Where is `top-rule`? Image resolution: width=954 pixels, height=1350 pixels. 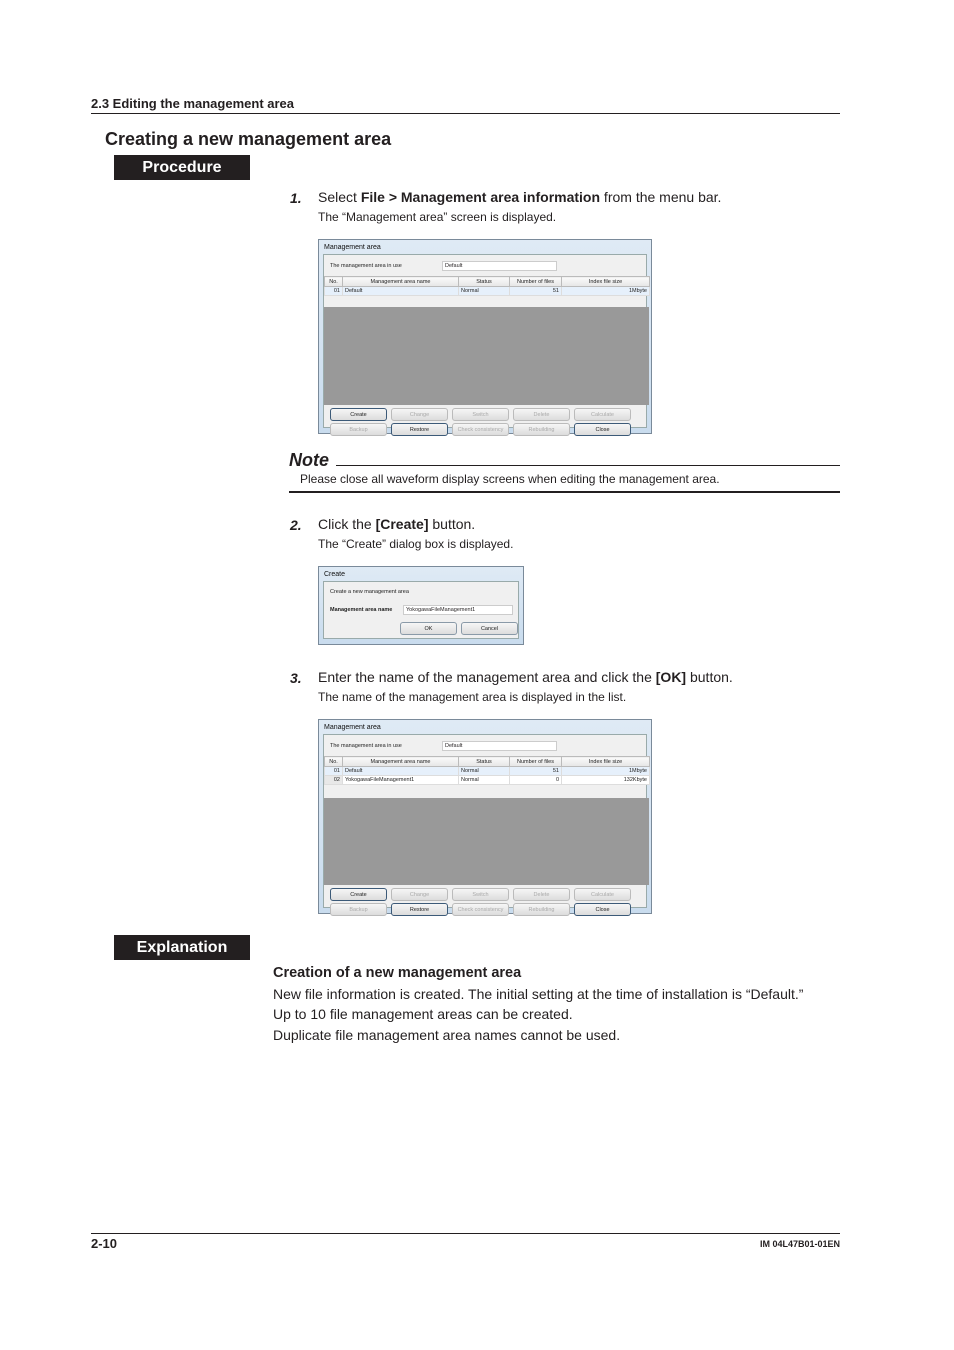 top-rule is located at coordinates (465, 113).